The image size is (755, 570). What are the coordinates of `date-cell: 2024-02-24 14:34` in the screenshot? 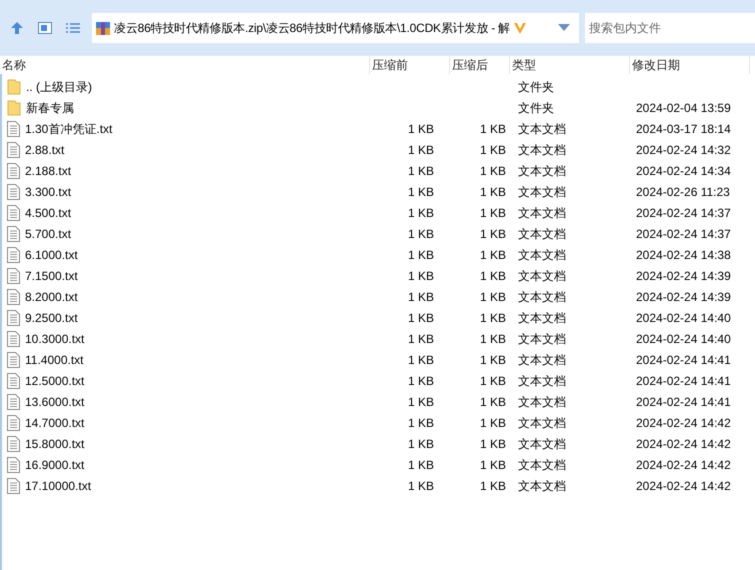 It's located at (683, 171).